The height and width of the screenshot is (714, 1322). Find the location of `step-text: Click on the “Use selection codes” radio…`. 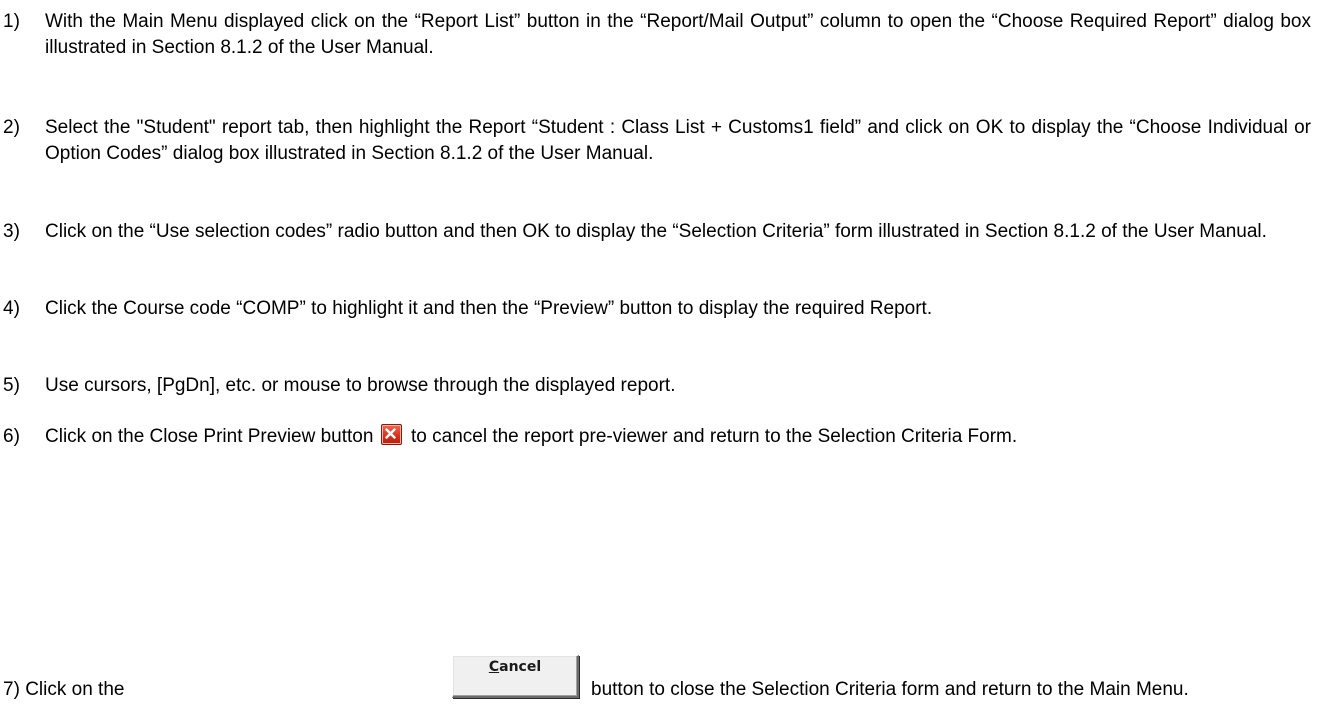

step-text: Click on the “Use selection codes” radio… is located at coordinates (656, 231).